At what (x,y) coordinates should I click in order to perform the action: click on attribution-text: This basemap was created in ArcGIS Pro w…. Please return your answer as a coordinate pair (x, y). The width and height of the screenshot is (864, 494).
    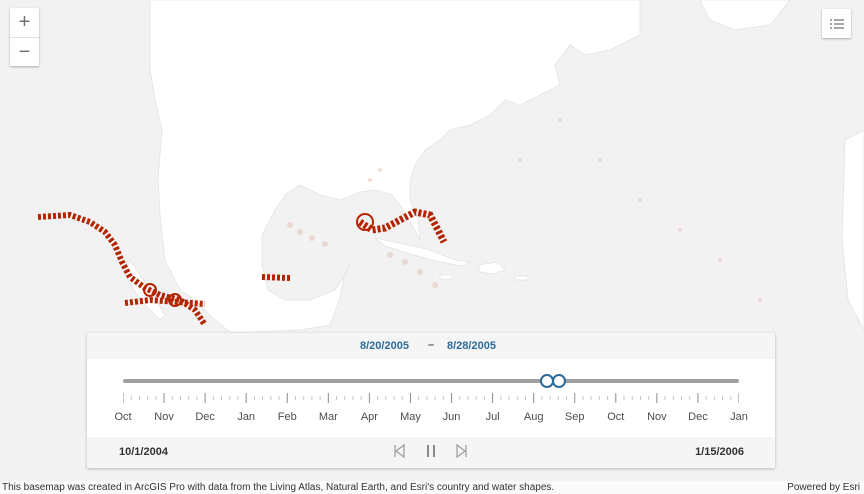
    Looking at the image, I should click on (278, 487).